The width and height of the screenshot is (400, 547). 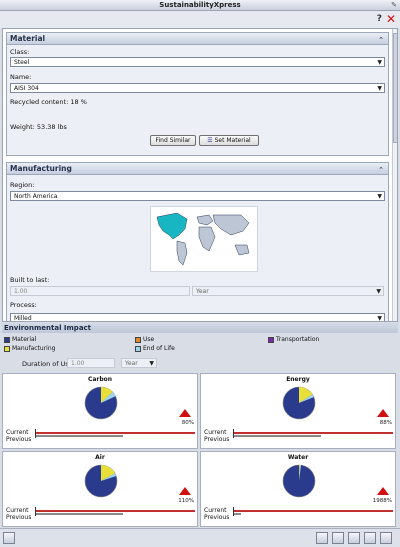 What do you see at coordinates (139, 363) in the screenshot?
I see `duration-unit-select: Year ▼` at bounding box center [139, 363].